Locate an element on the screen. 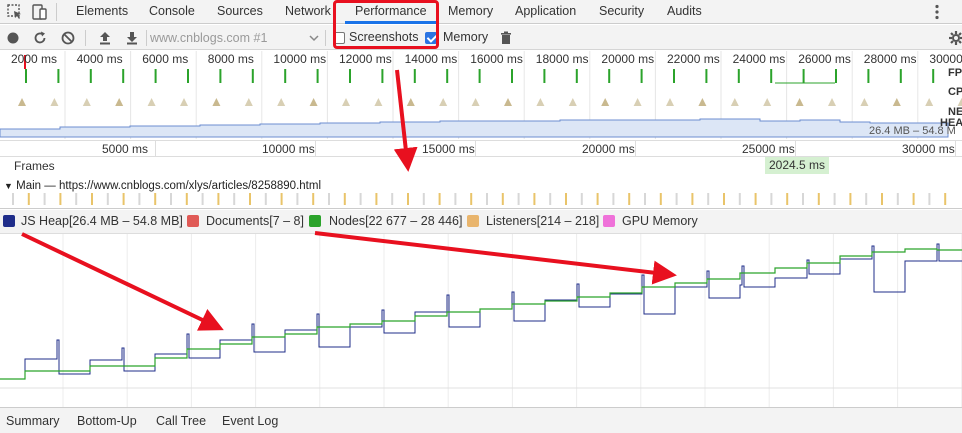 The height and width of the screenshot is (433, 962). listeners-legend: Listeners[214 – 218] is located at coordinates (543, 221).